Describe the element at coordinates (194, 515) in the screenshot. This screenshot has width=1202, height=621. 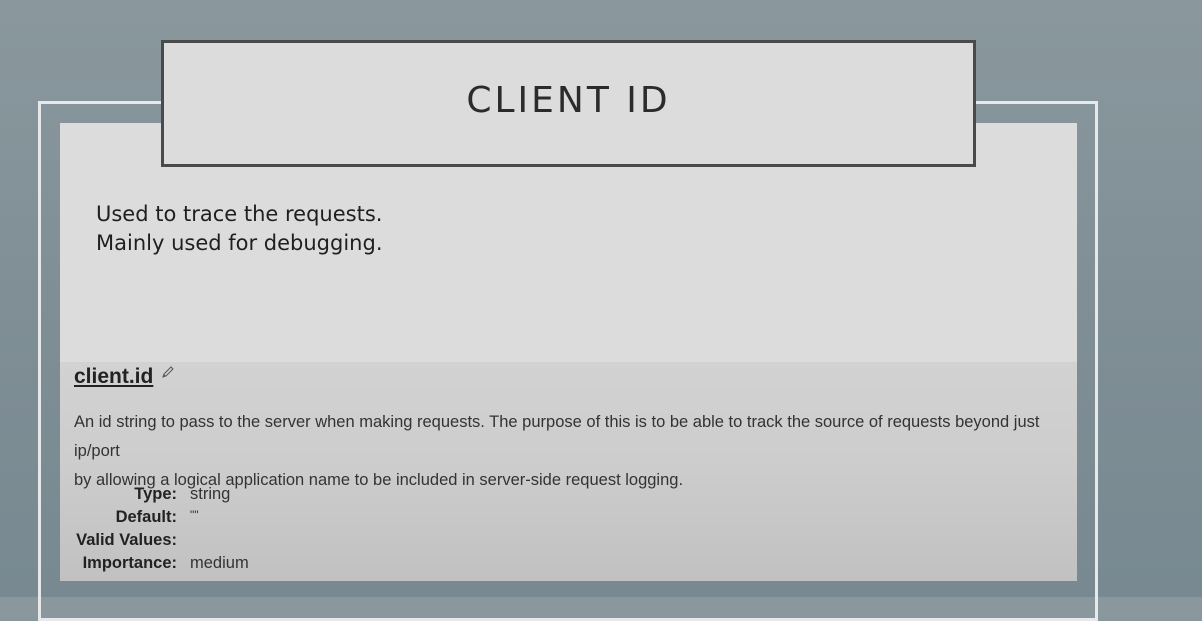
I see `meta-value: ""` at that location.